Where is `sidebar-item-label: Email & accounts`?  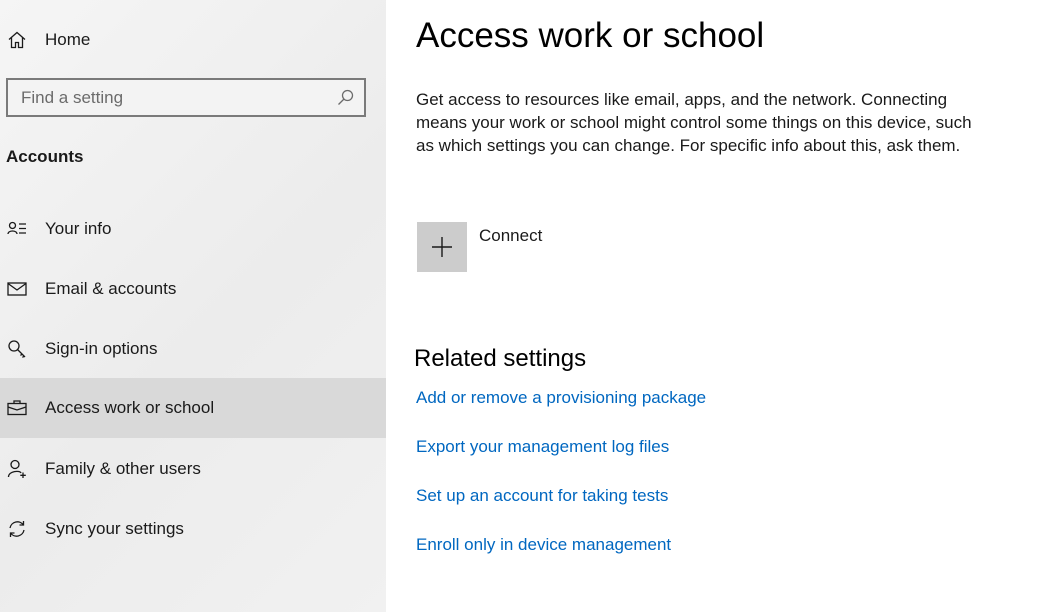
sidebar-item-label: Email & accounts is located at coordinates (111, 288).